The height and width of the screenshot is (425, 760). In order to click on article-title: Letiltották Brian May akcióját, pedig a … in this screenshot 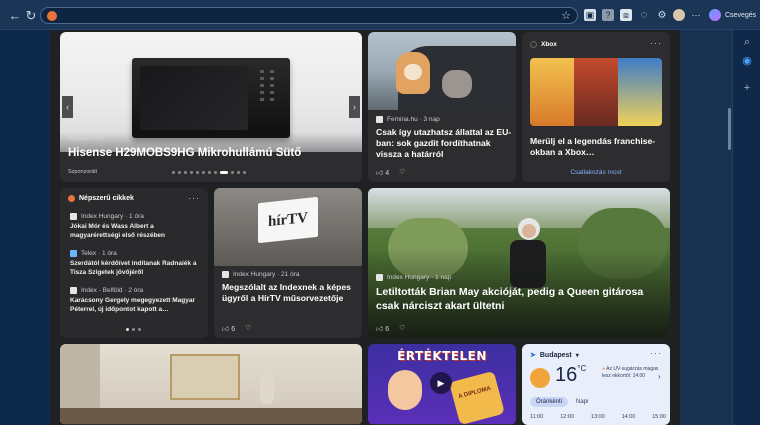, I will do `click(516, 299)`.